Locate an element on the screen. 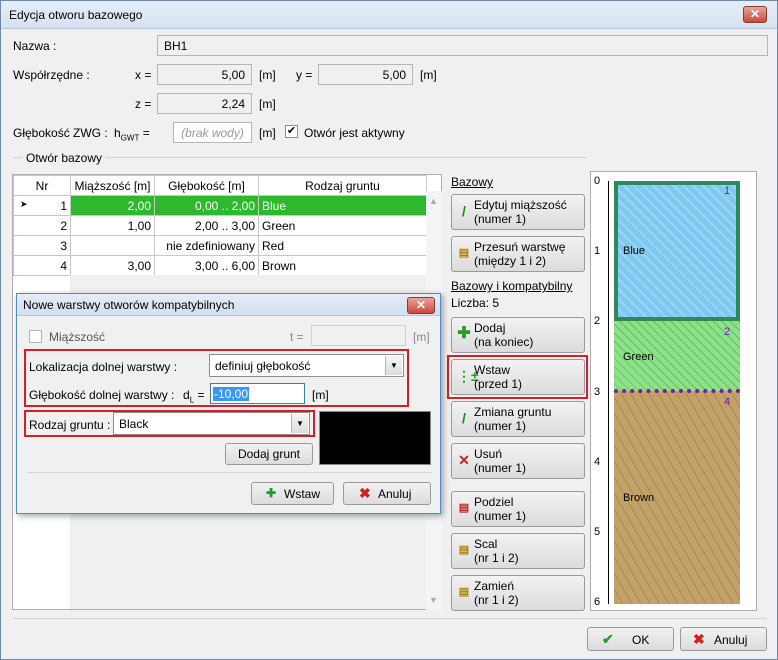 This screenshot has width=778, height=660. layer-name: Brown is located at coordinates (639, 498).